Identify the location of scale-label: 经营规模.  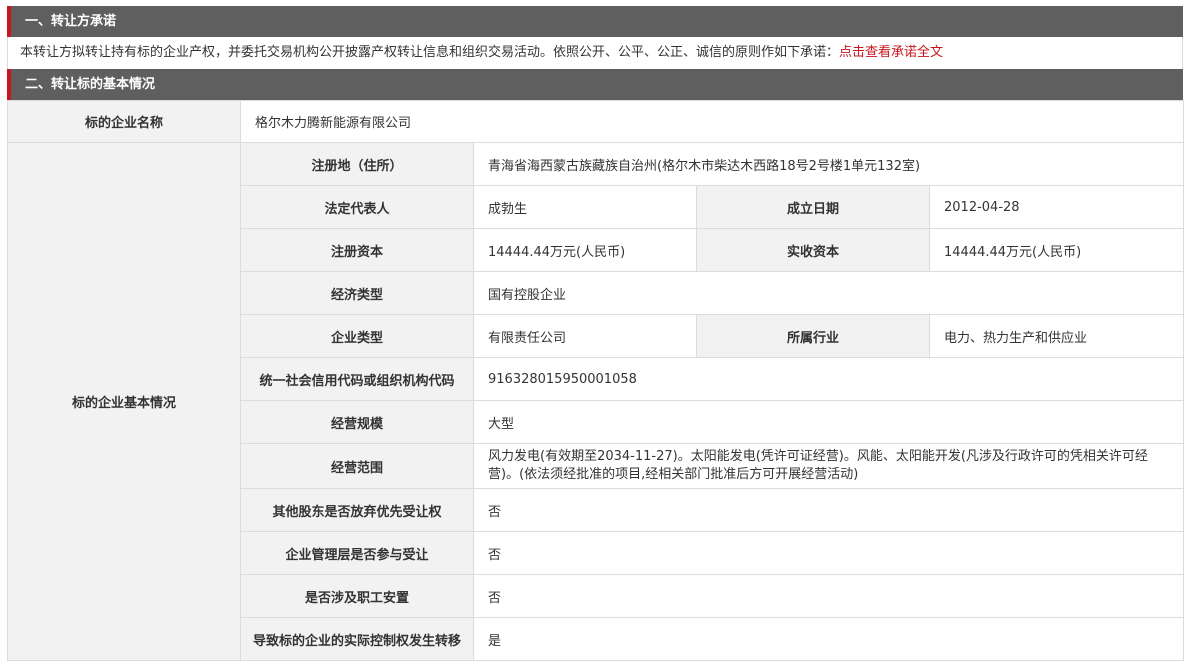
(357, 422).